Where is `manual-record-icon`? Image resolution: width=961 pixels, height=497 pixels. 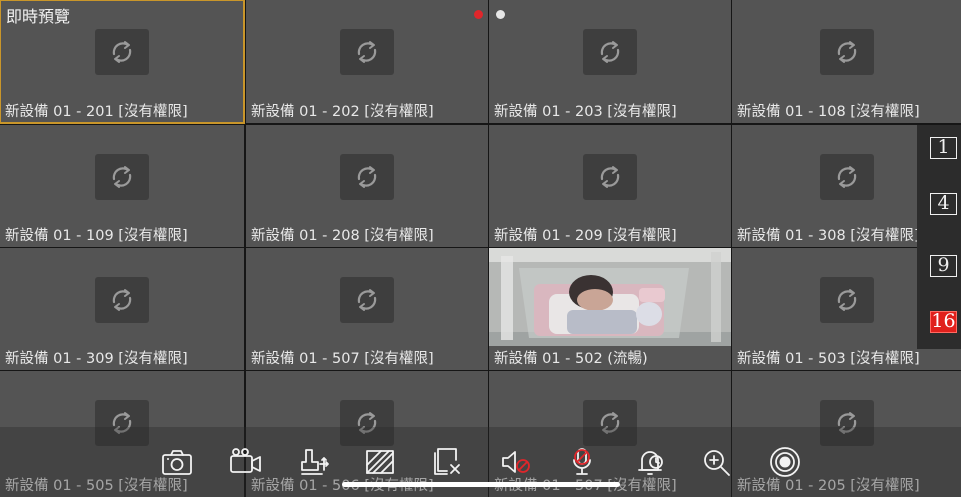
manual-record-icon is located at coordinates (785, 462).